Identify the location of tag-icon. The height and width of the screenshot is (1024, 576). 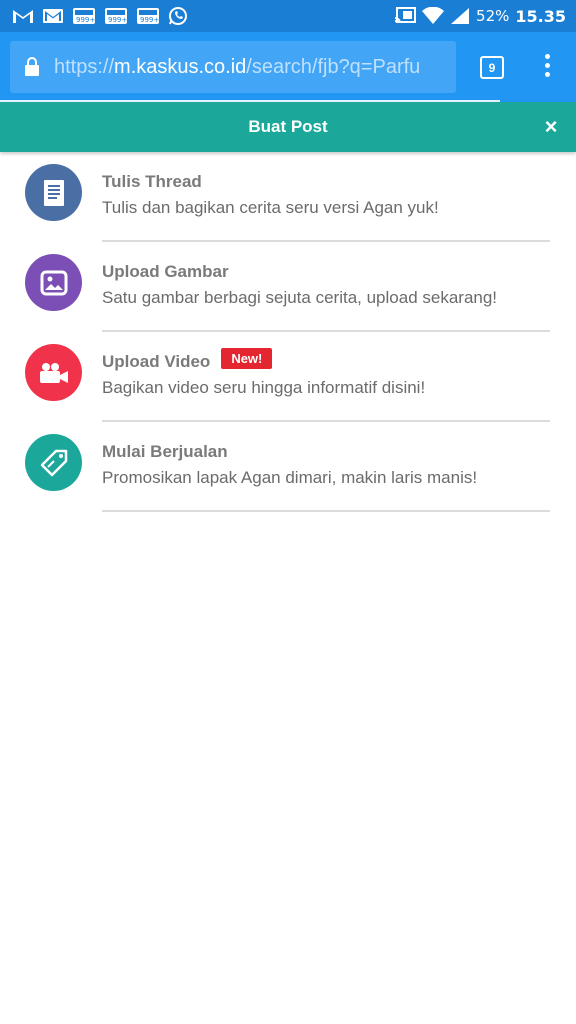
(53, 462).